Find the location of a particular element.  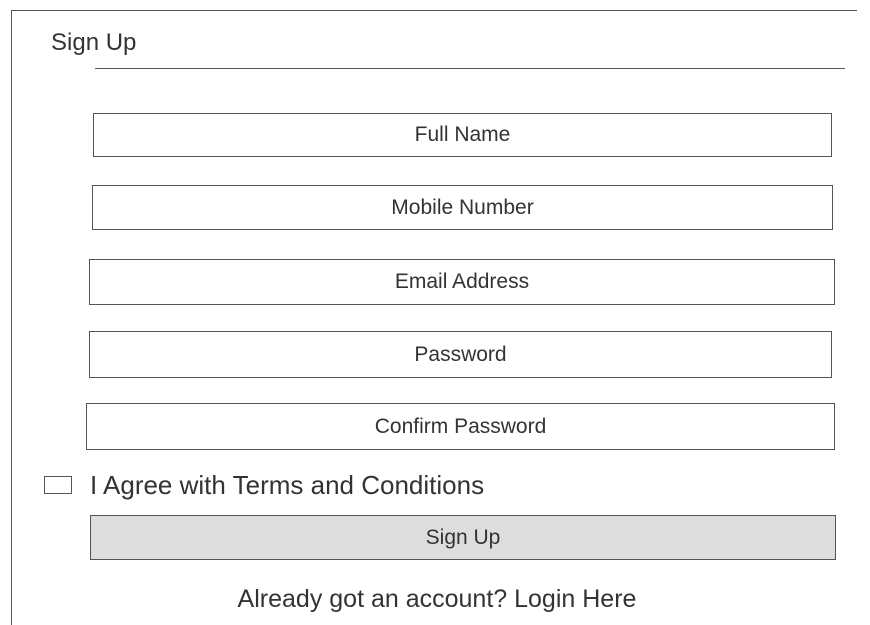

terms-agreement: I Agree with Terms and Conditions is located at coordinates (264, 485).